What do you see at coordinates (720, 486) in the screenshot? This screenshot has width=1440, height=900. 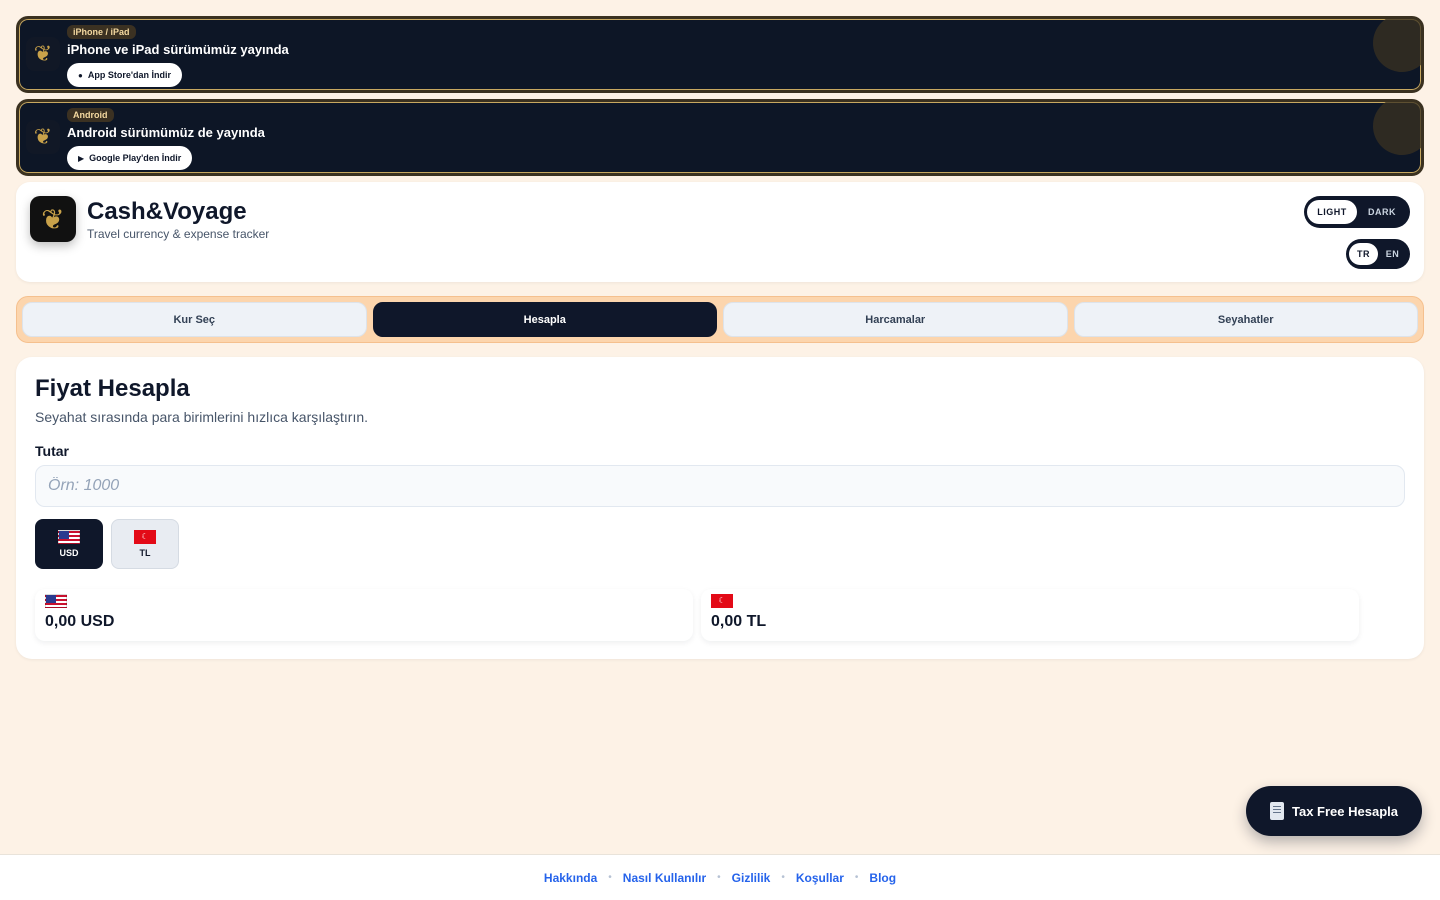 I see `amount-input` at bounding box center [720, 486].